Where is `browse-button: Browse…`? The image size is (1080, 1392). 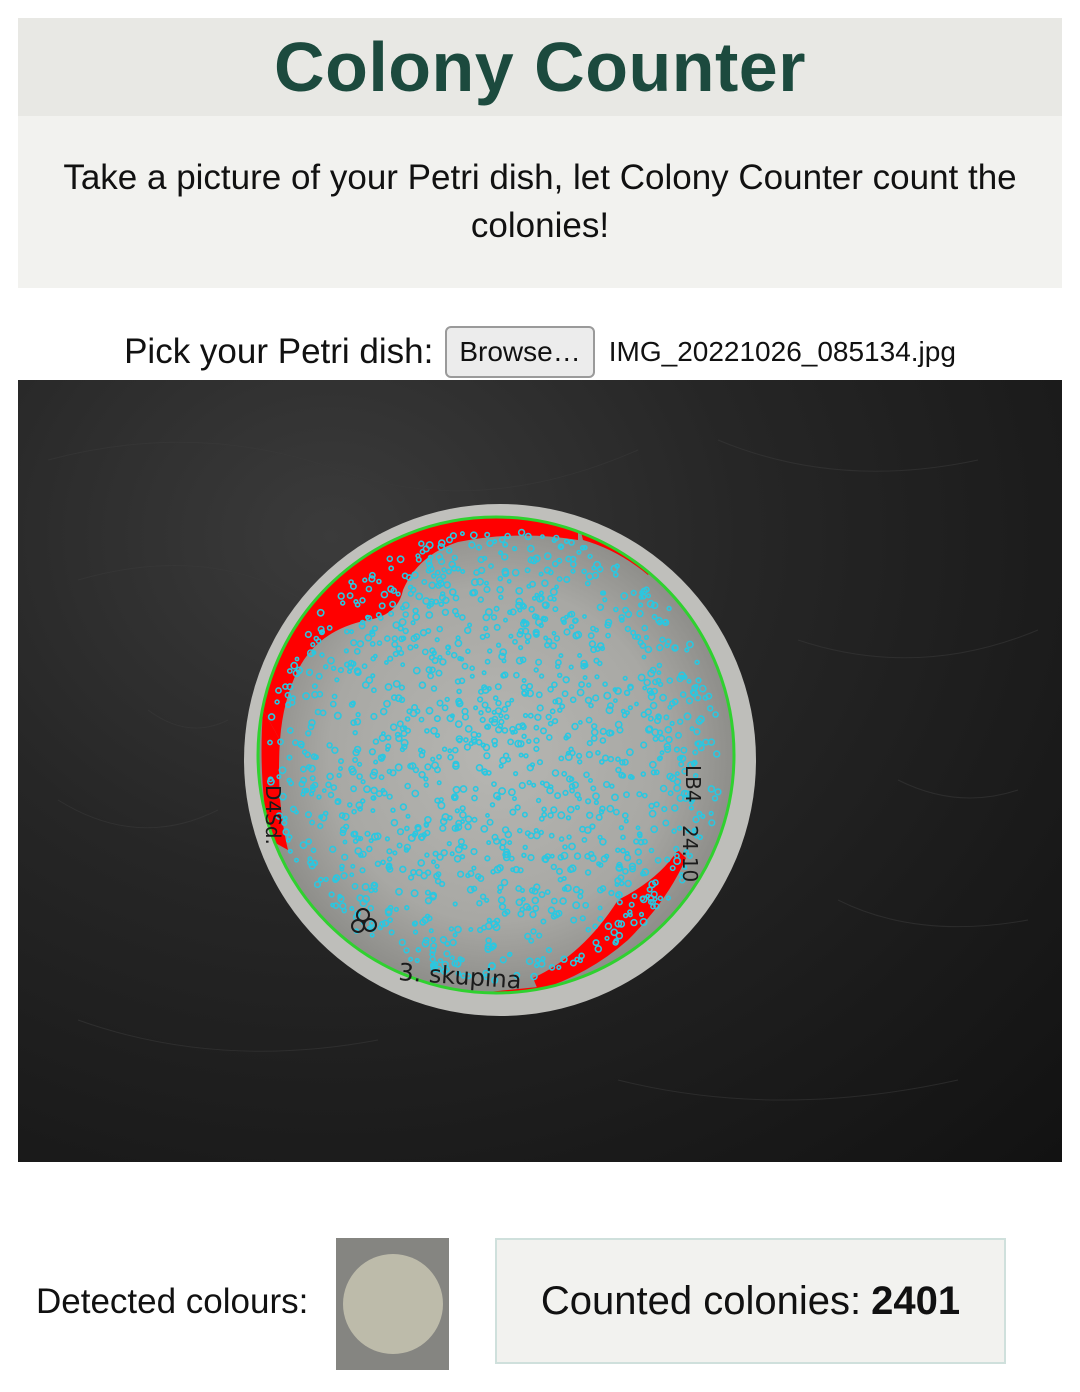 browse-button: Browse… is located at coordinates (520, 352).